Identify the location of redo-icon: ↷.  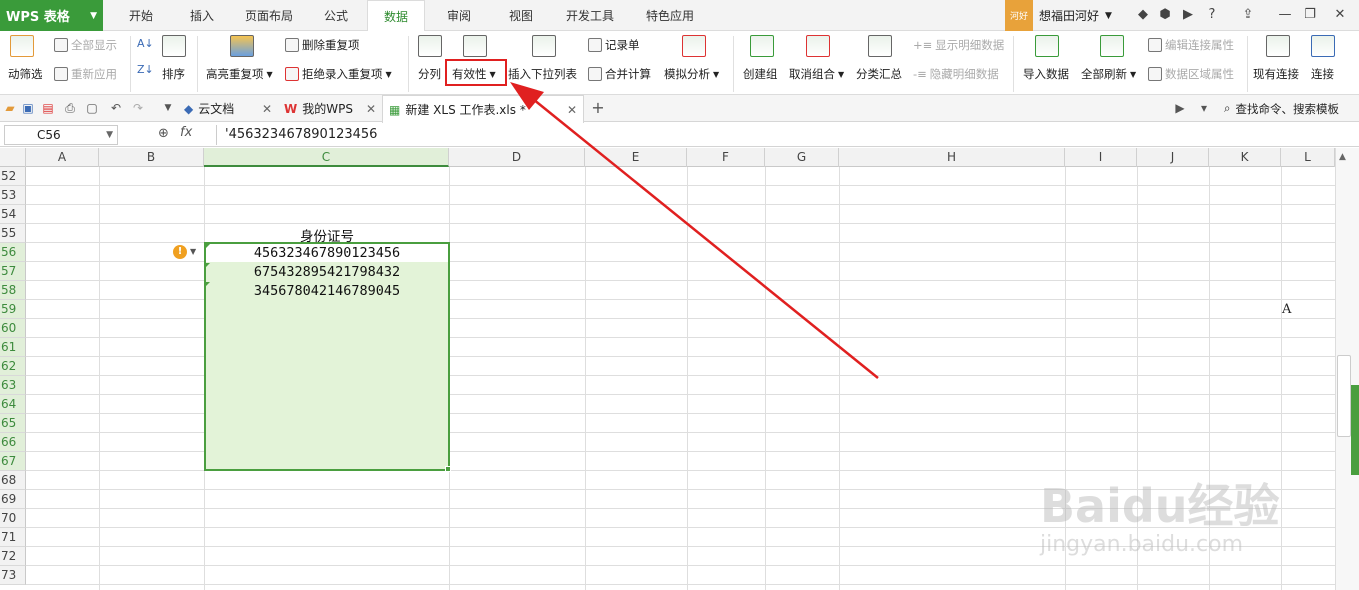
(138, 108).